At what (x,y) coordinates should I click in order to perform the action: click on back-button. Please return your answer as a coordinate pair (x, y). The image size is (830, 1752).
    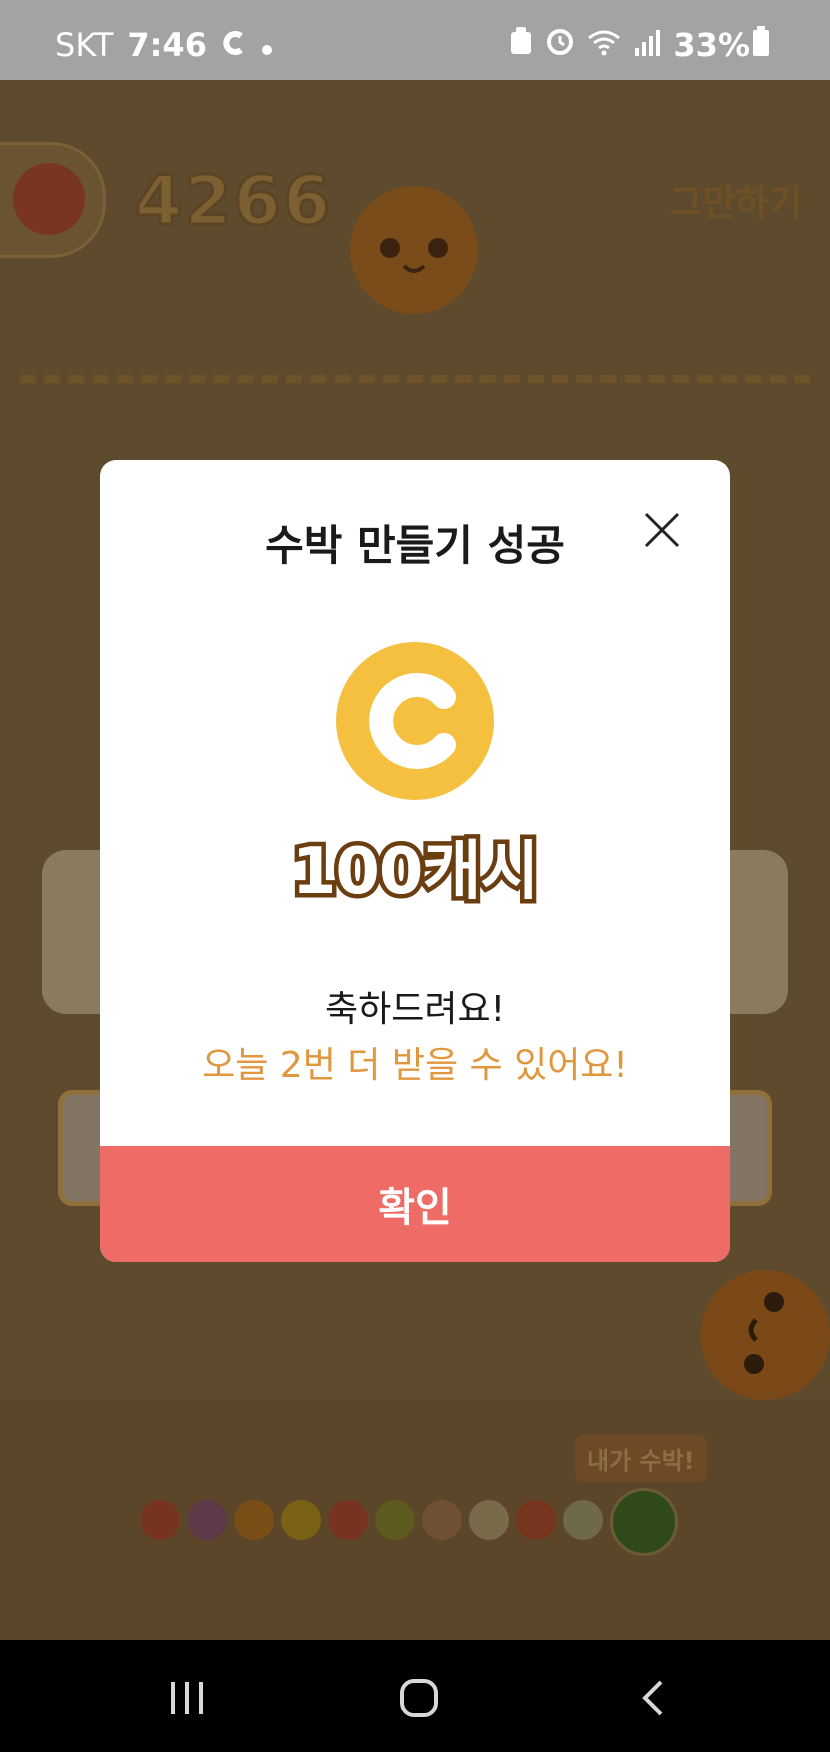
    Looking at the image, I should click on (652, 1698).